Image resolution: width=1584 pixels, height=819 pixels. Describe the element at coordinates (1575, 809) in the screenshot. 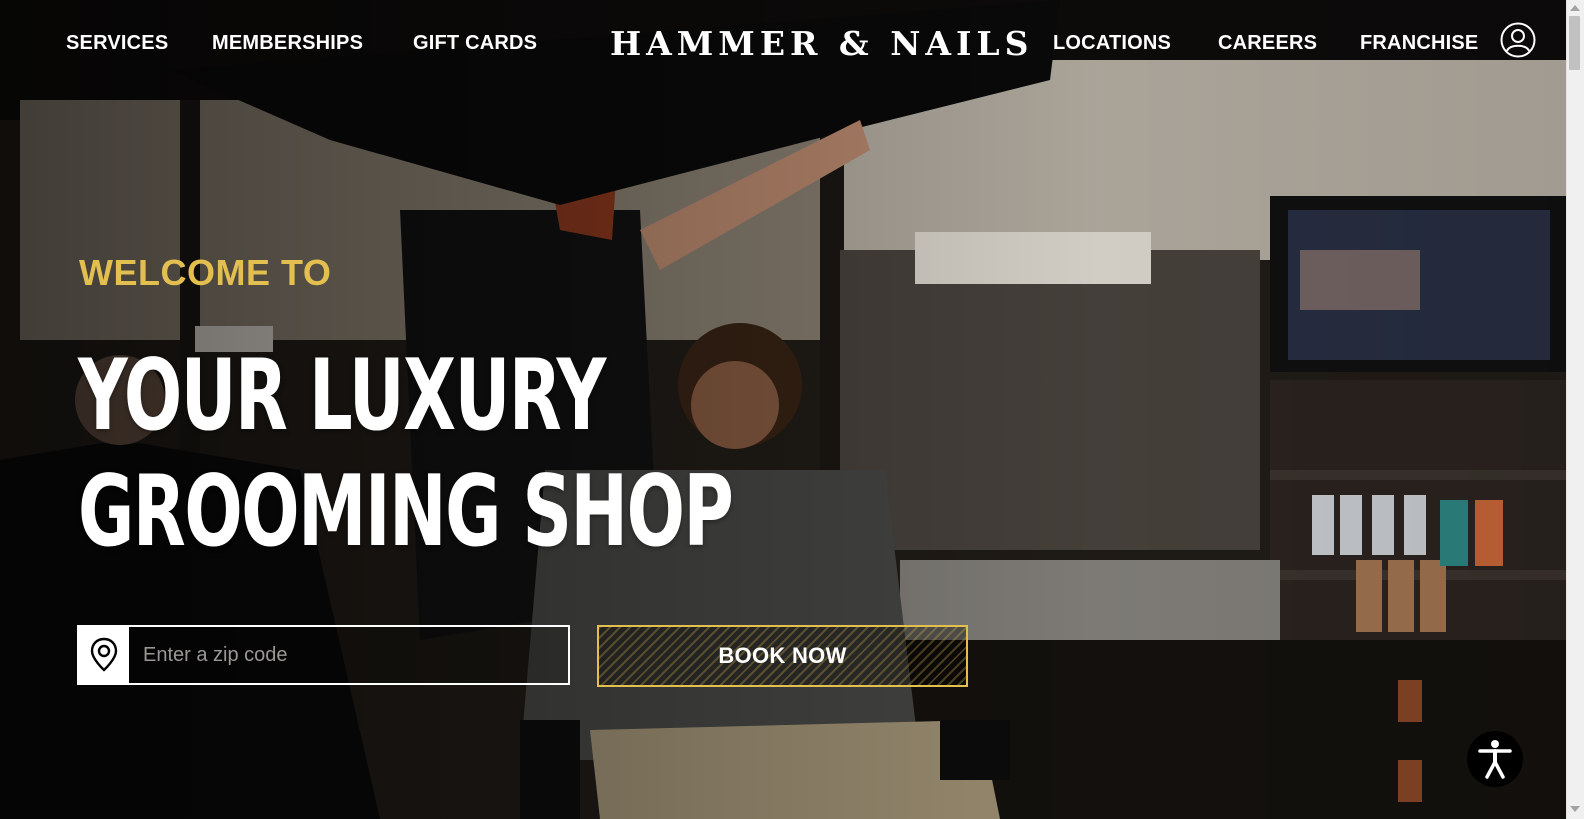

I see `scroll-down-arrow` at that location.